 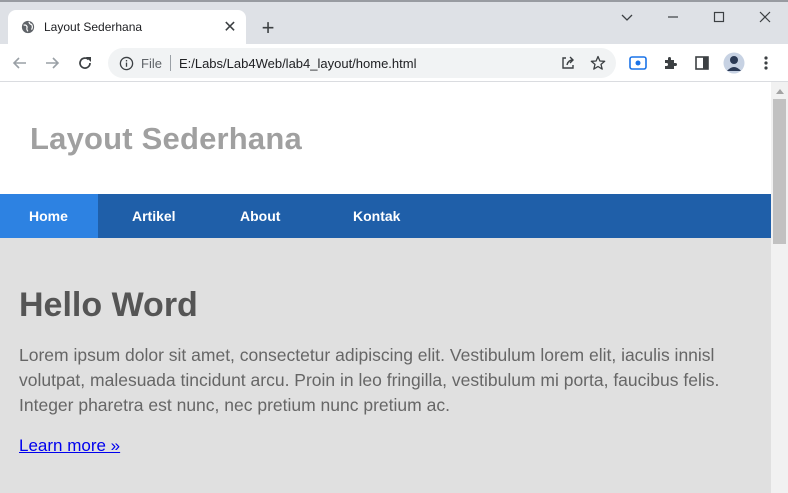 I want to click on star-icon, so click(x=598, y=63).